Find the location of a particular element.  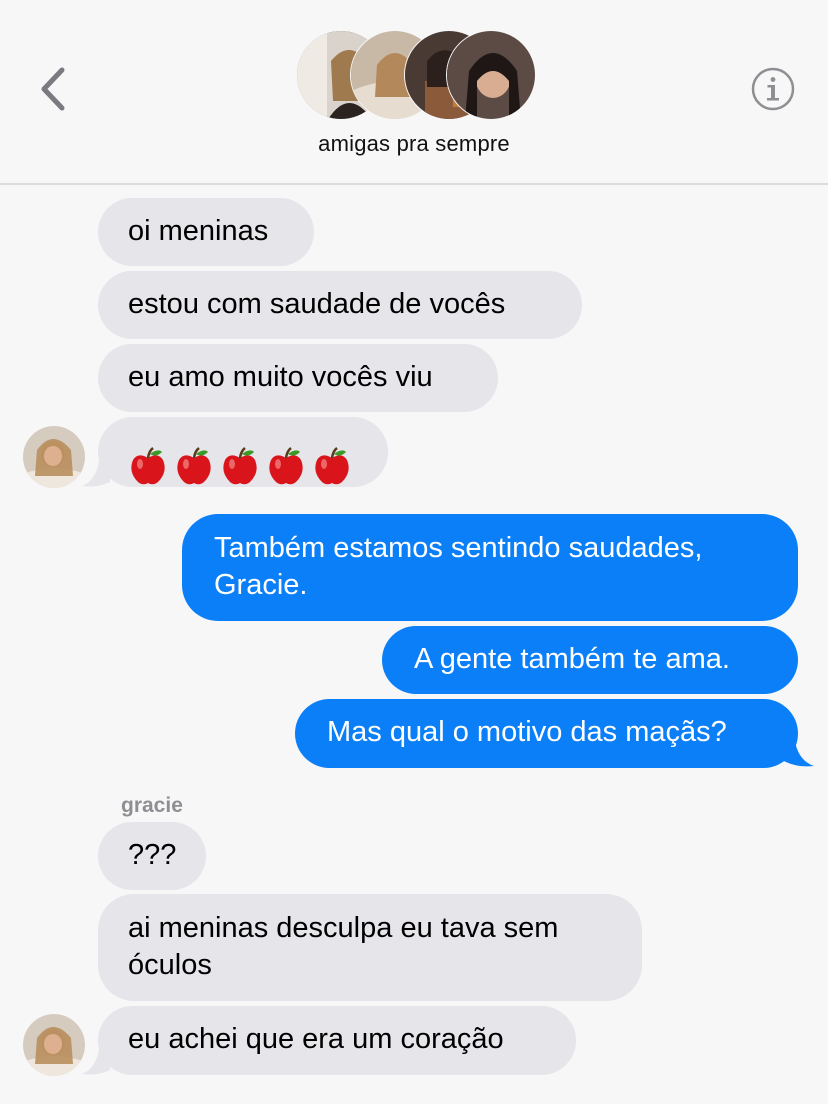

outgoing-message: Mas qual o motivo das maçãs? is located at coordinates (546, 733).